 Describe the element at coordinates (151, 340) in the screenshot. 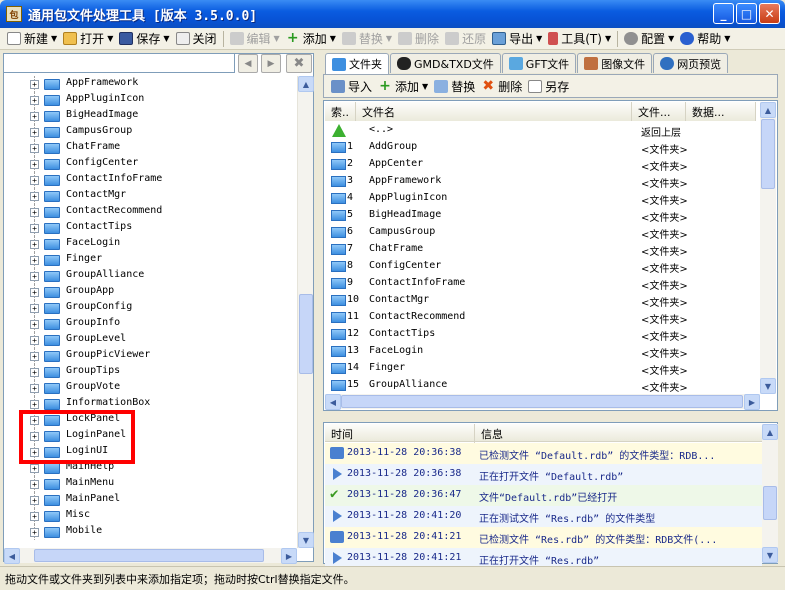

I see `tree-node: + GroupLevel` at that location.